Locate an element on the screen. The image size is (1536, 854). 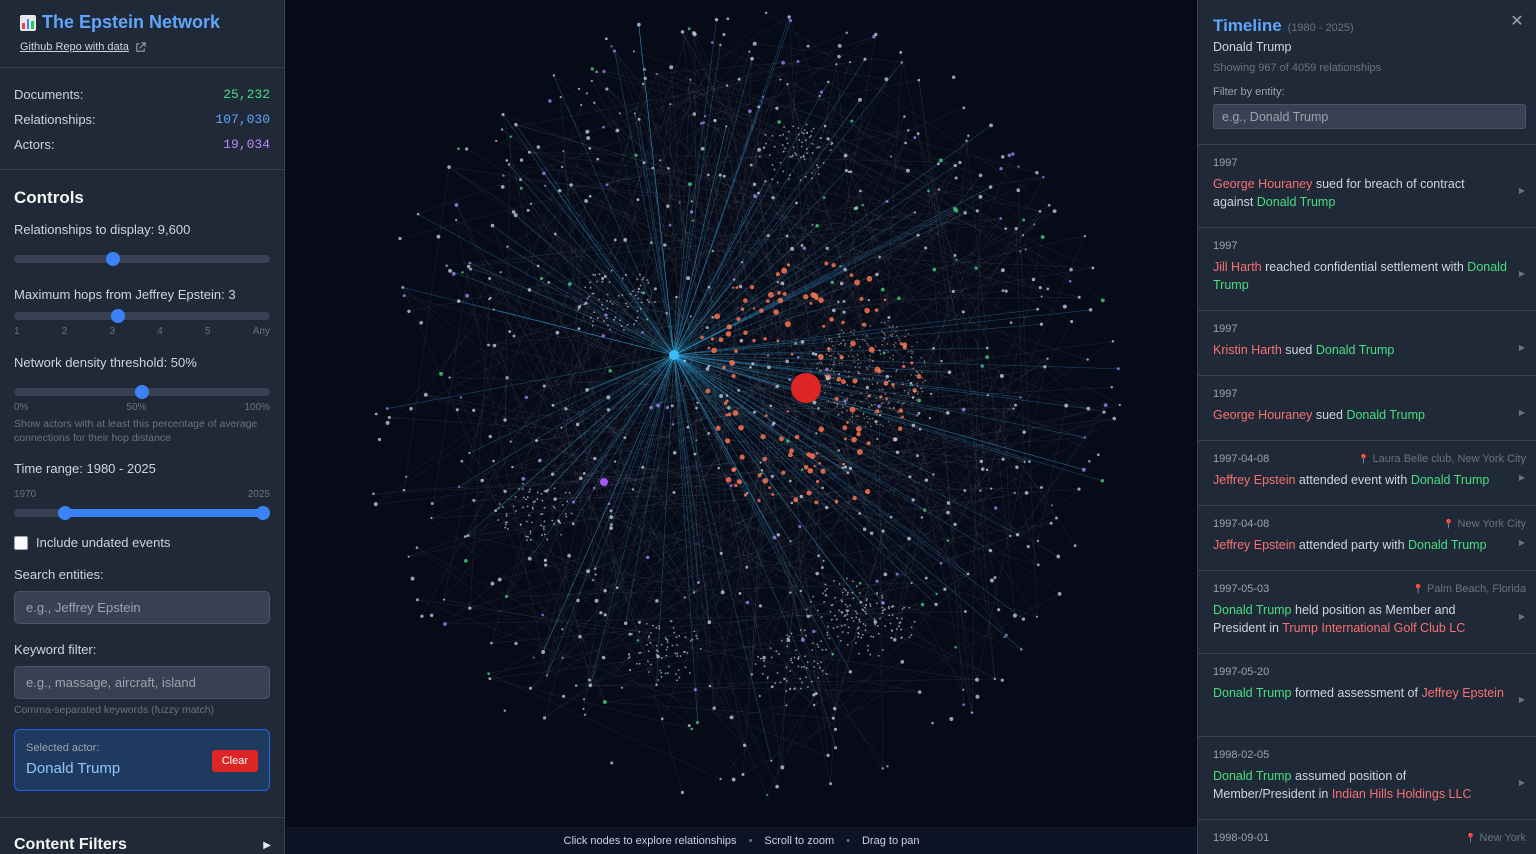
entity-link: Indian Hills Holdings LLC is located at coordinates (1402, 794).